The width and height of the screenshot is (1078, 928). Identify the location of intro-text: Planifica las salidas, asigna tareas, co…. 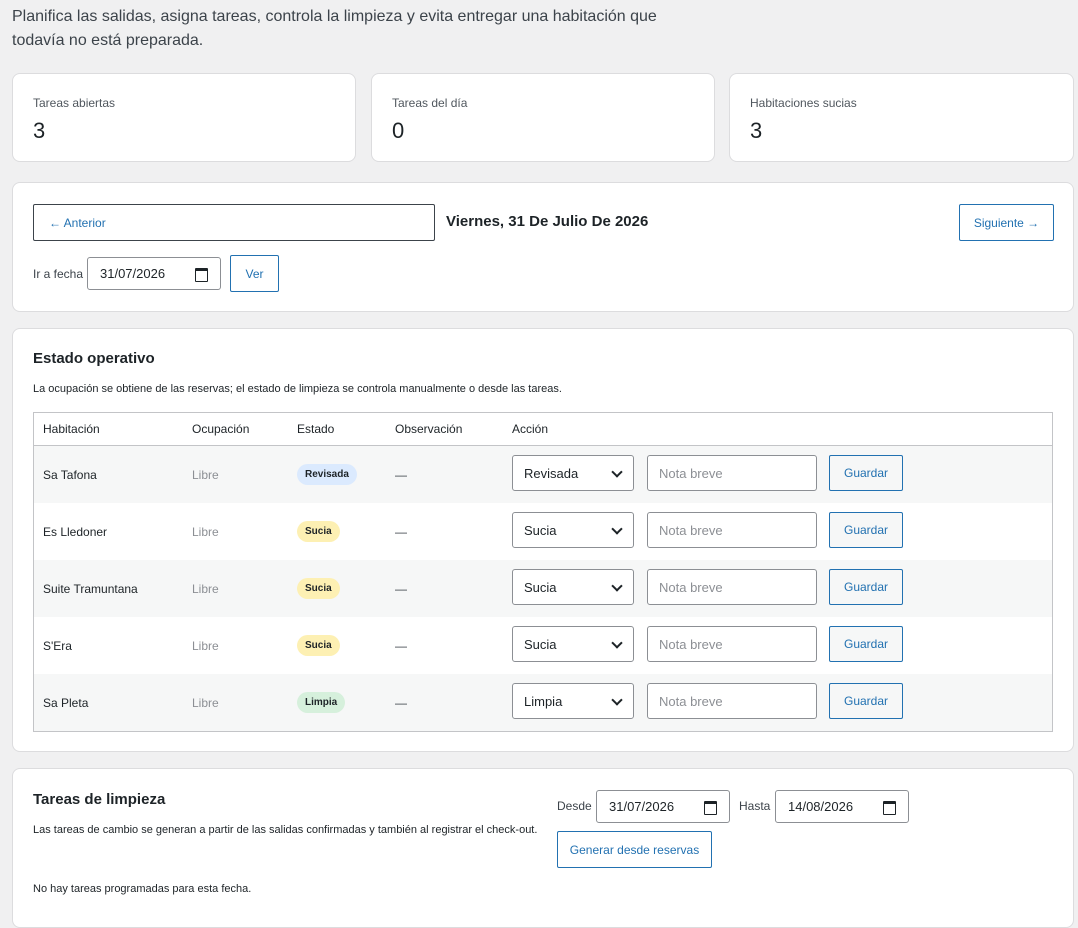
(334, 28).